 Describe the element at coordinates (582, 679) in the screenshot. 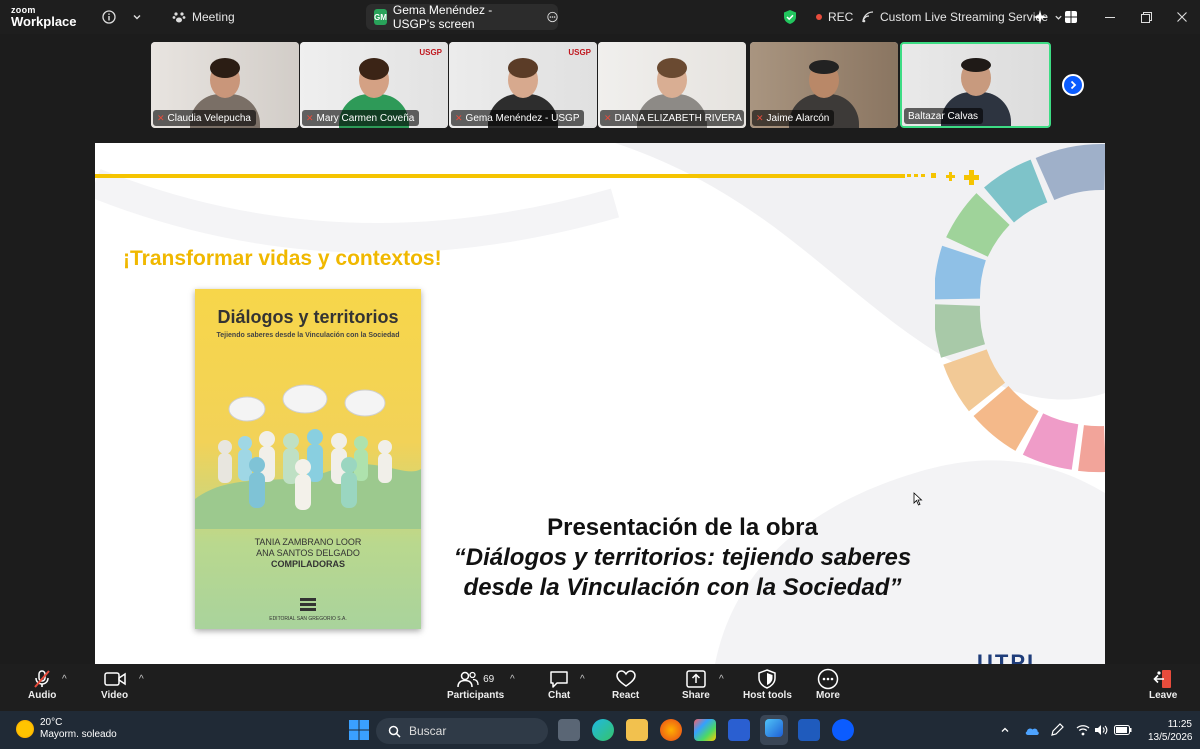

I see `chat-options-caret: ^` at that location.